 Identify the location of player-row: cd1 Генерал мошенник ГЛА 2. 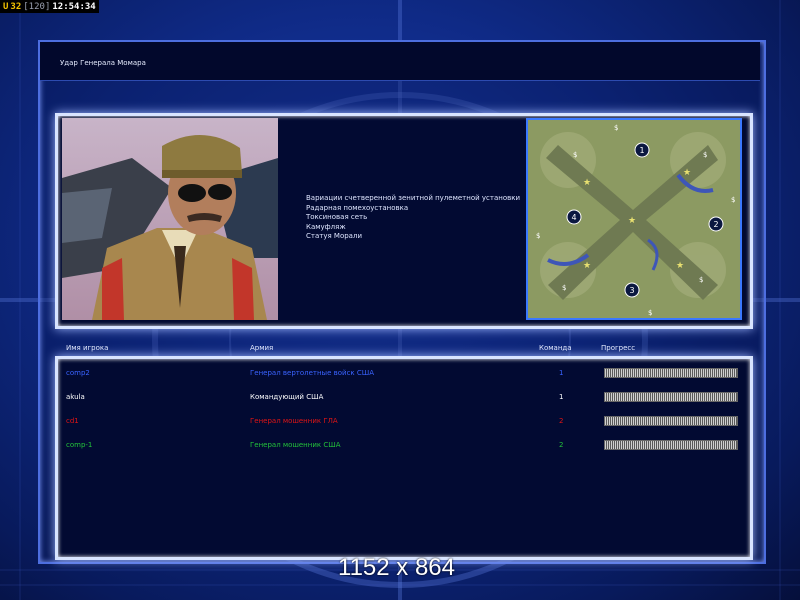
(400, 423).